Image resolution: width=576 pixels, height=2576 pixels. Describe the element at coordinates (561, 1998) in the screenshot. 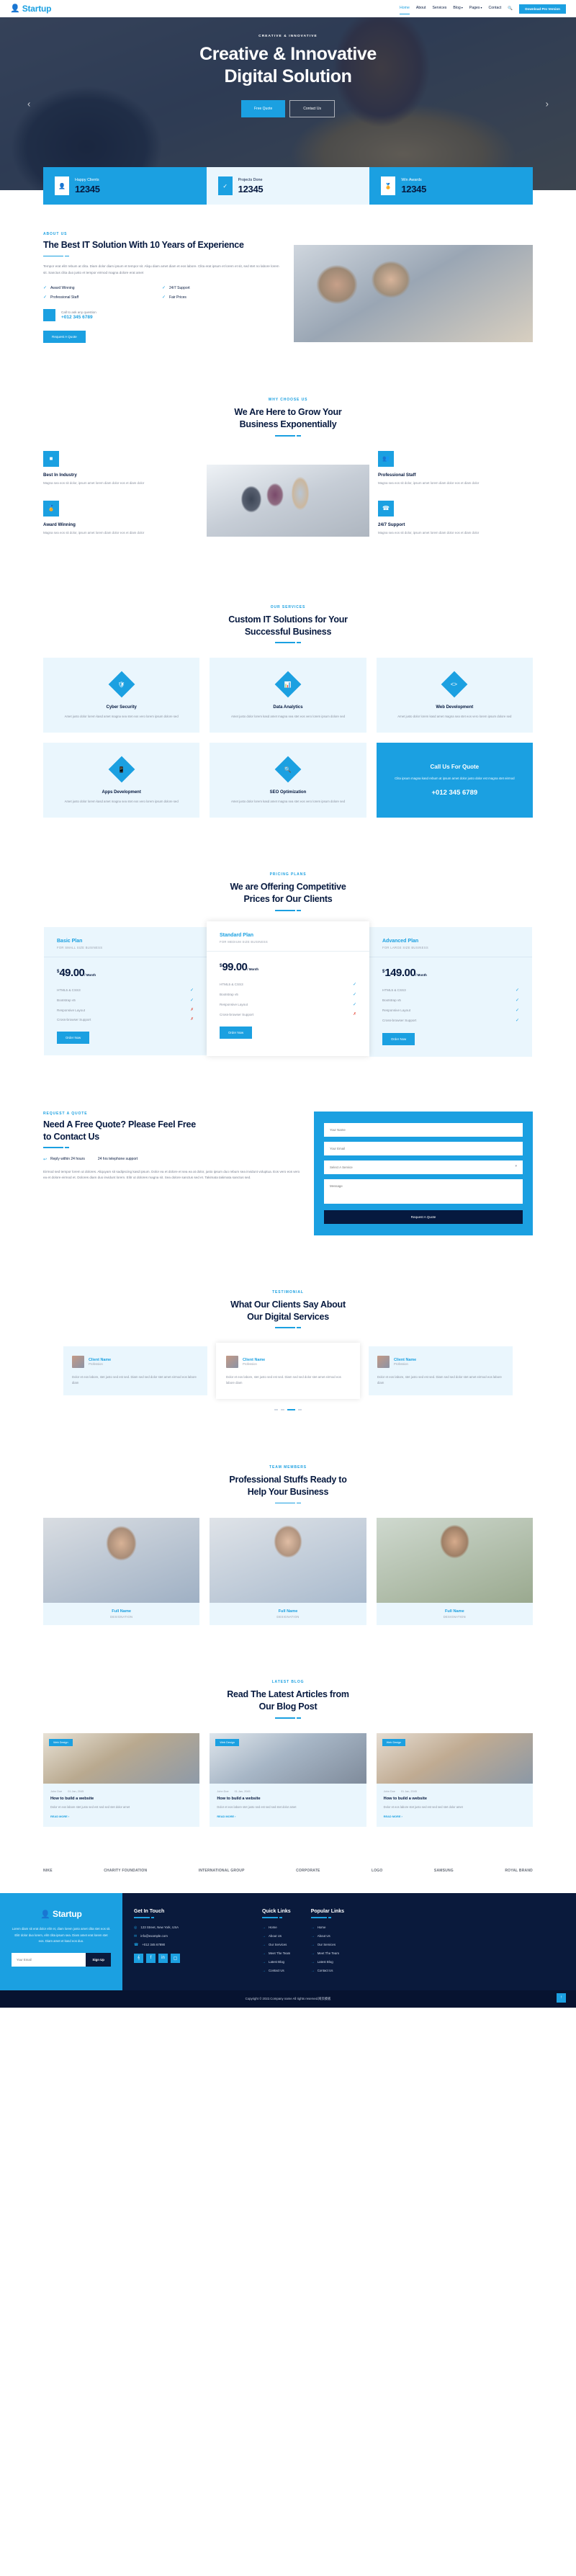

I see `arrow-up-icon: ↑` at that location.